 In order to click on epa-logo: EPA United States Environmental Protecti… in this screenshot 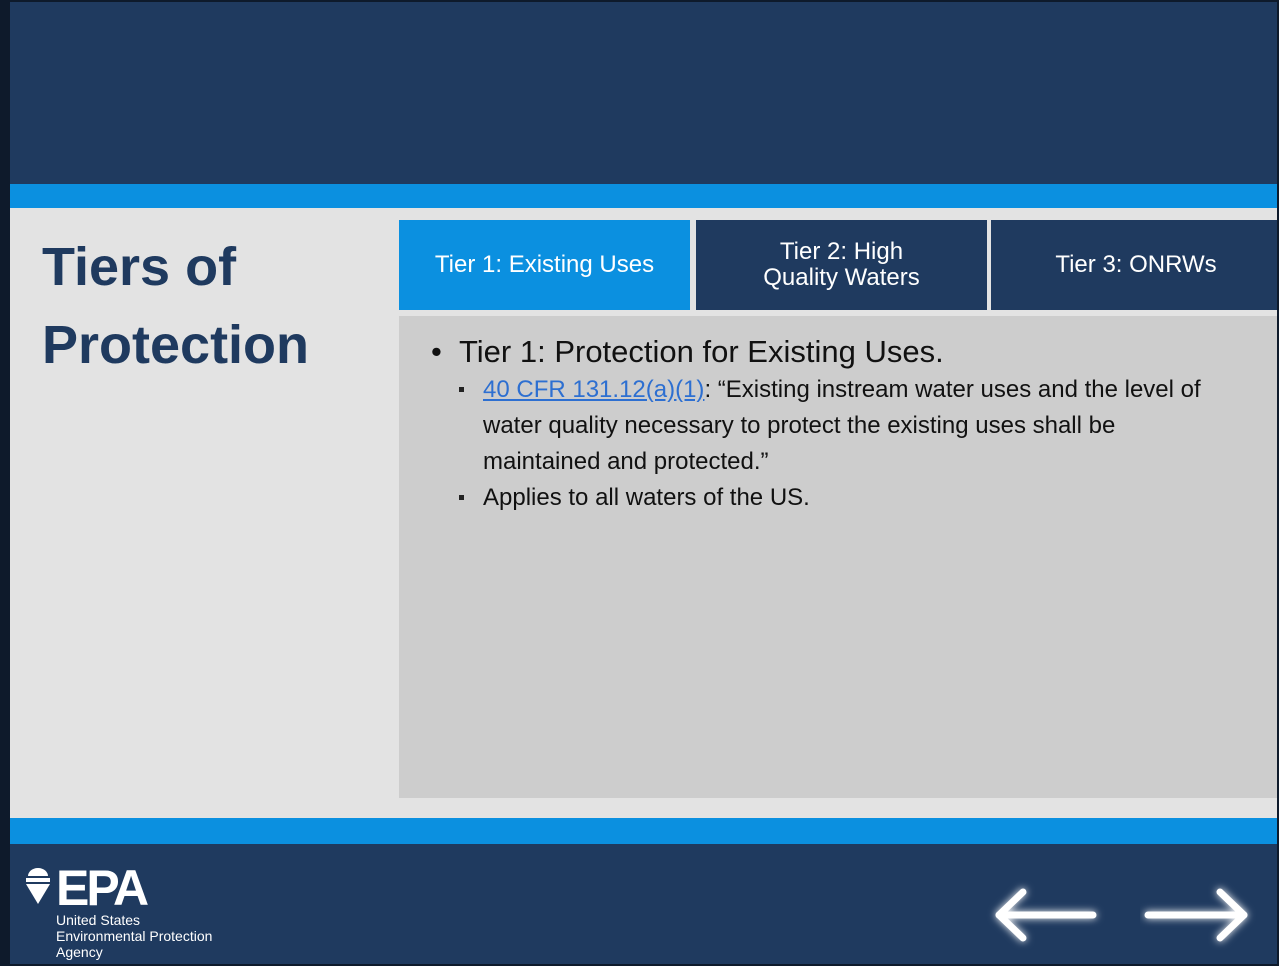, I will do `click(132, 912)`.